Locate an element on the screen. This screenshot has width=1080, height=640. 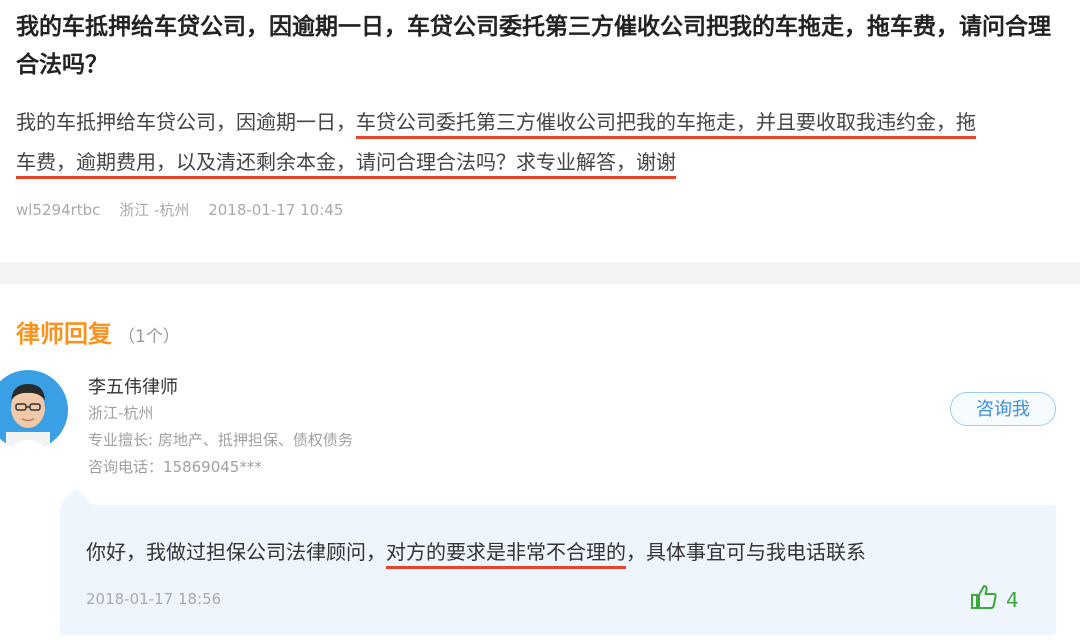
lawyer-name: 李五伟律师 is located at coordinates (133, 386).